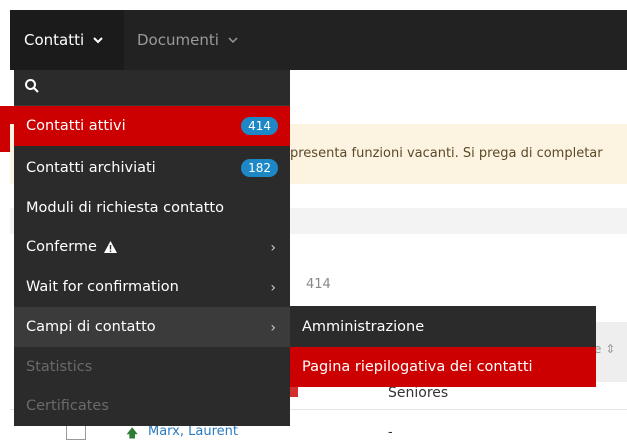  Describe the element at coordinates (76, 126) in the screenshot. I see `menu-item-label: Contatti attivi` at that location.